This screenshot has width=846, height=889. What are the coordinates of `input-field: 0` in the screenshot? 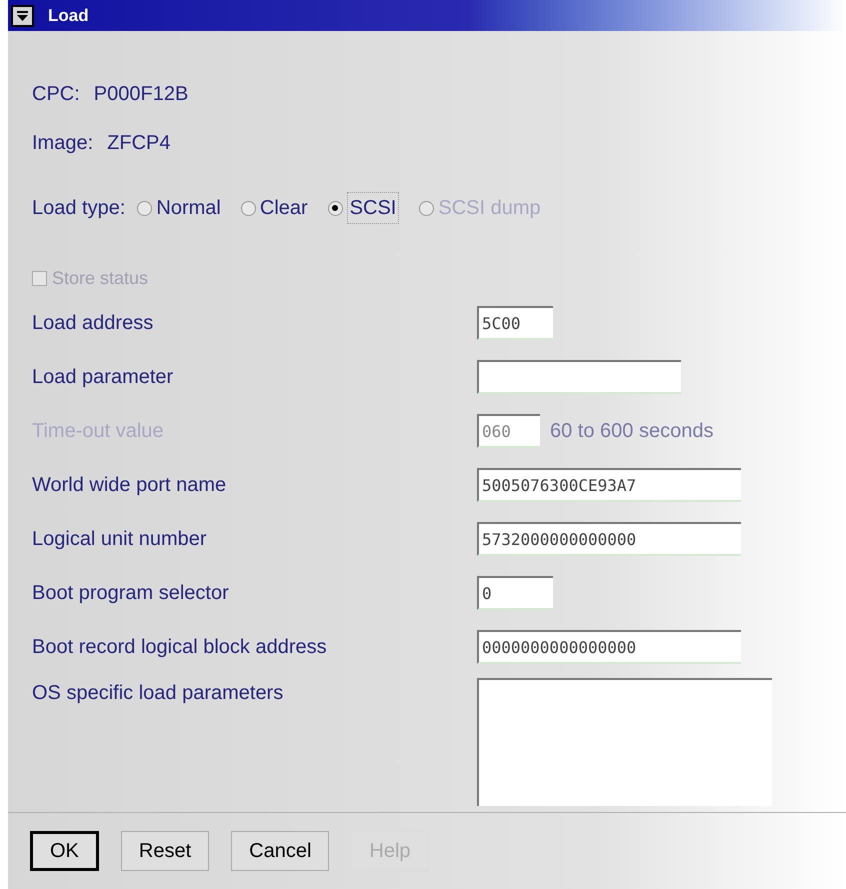 It's located at (515, 593).